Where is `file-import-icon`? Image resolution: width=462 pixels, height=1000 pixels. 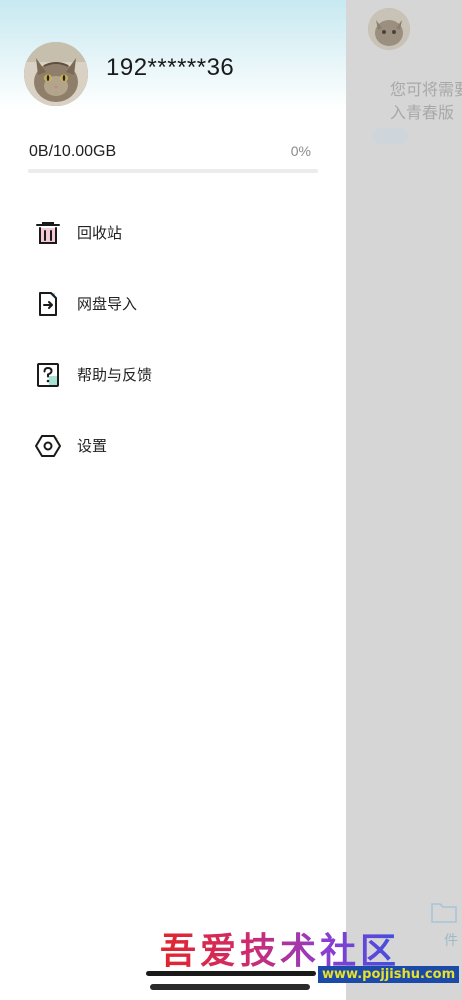 file-import-icon is located at coordinates (48, 304).